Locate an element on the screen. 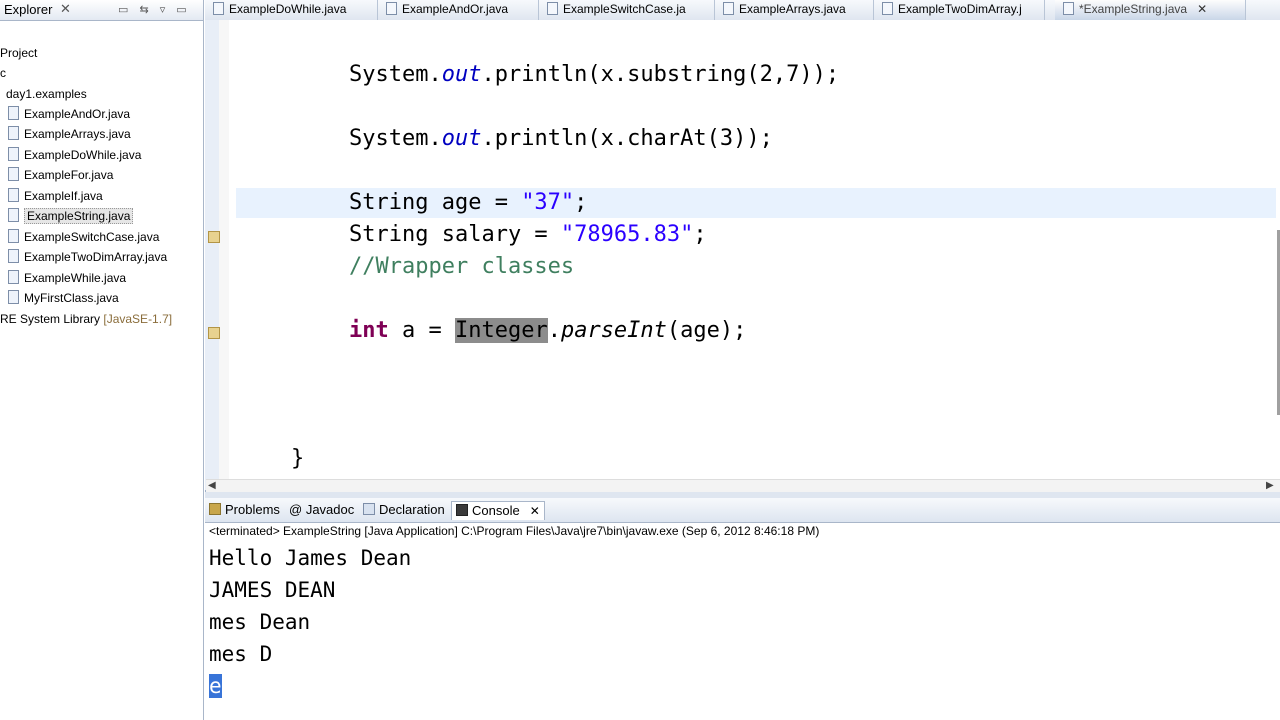  tab-label: ExampleTwoDimArray.j is located at coordinates (960, 9).